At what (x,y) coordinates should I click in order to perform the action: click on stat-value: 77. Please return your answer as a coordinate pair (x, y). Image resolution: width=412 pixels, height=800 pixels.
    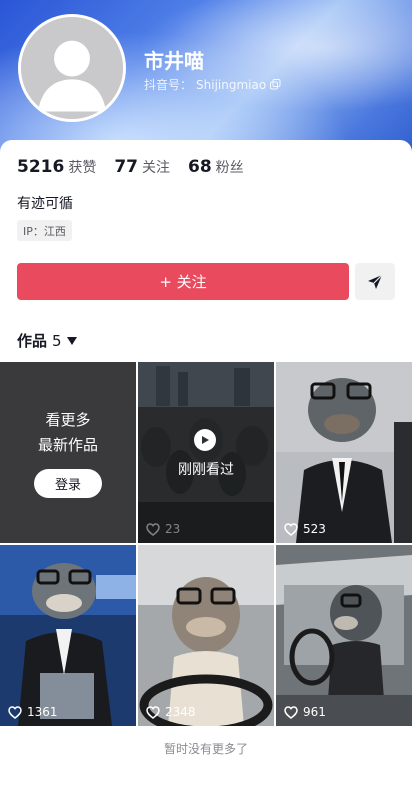
    Looking at the image, I should click on (126, 167).